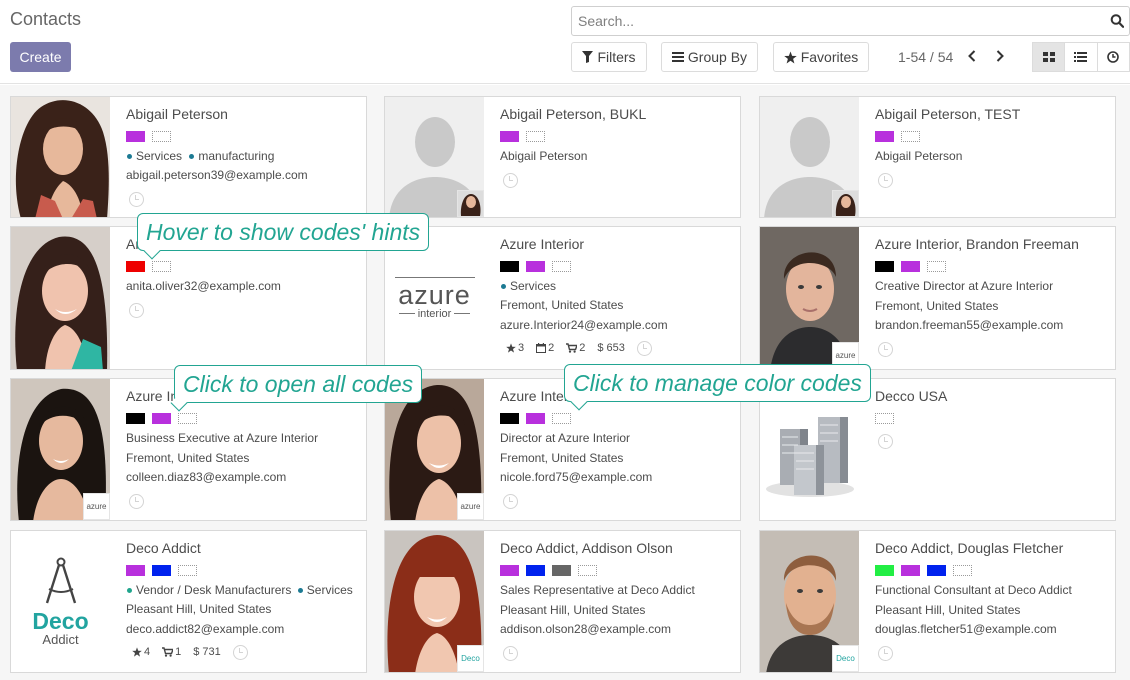 Image resolution: width=1130 pixels, height=680 pixels. What do you see at coordinates (40, 57) in the screenshot?
I see `create-button: Create` at bounding box center [40, 57].